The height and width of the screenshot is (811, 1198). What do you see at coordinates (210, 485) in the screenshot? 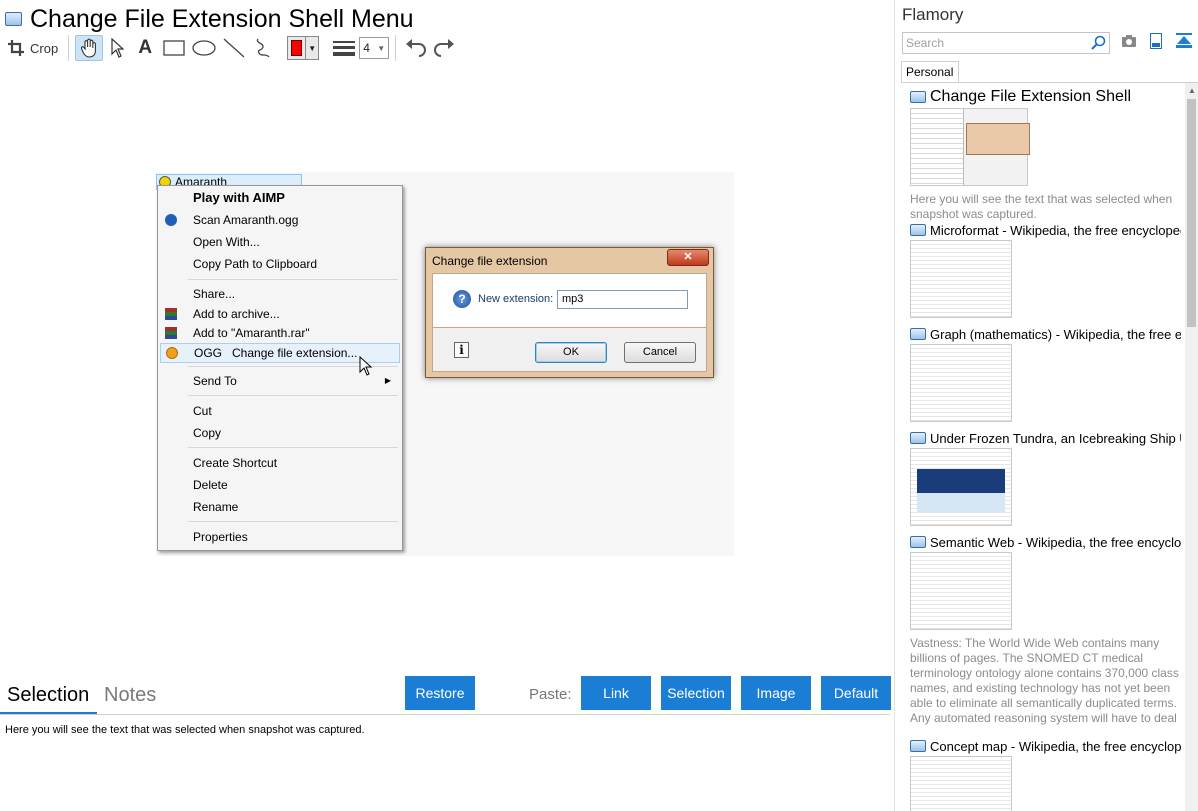
I see `menu-item-label: Delete` at bounding box center [210, 485].